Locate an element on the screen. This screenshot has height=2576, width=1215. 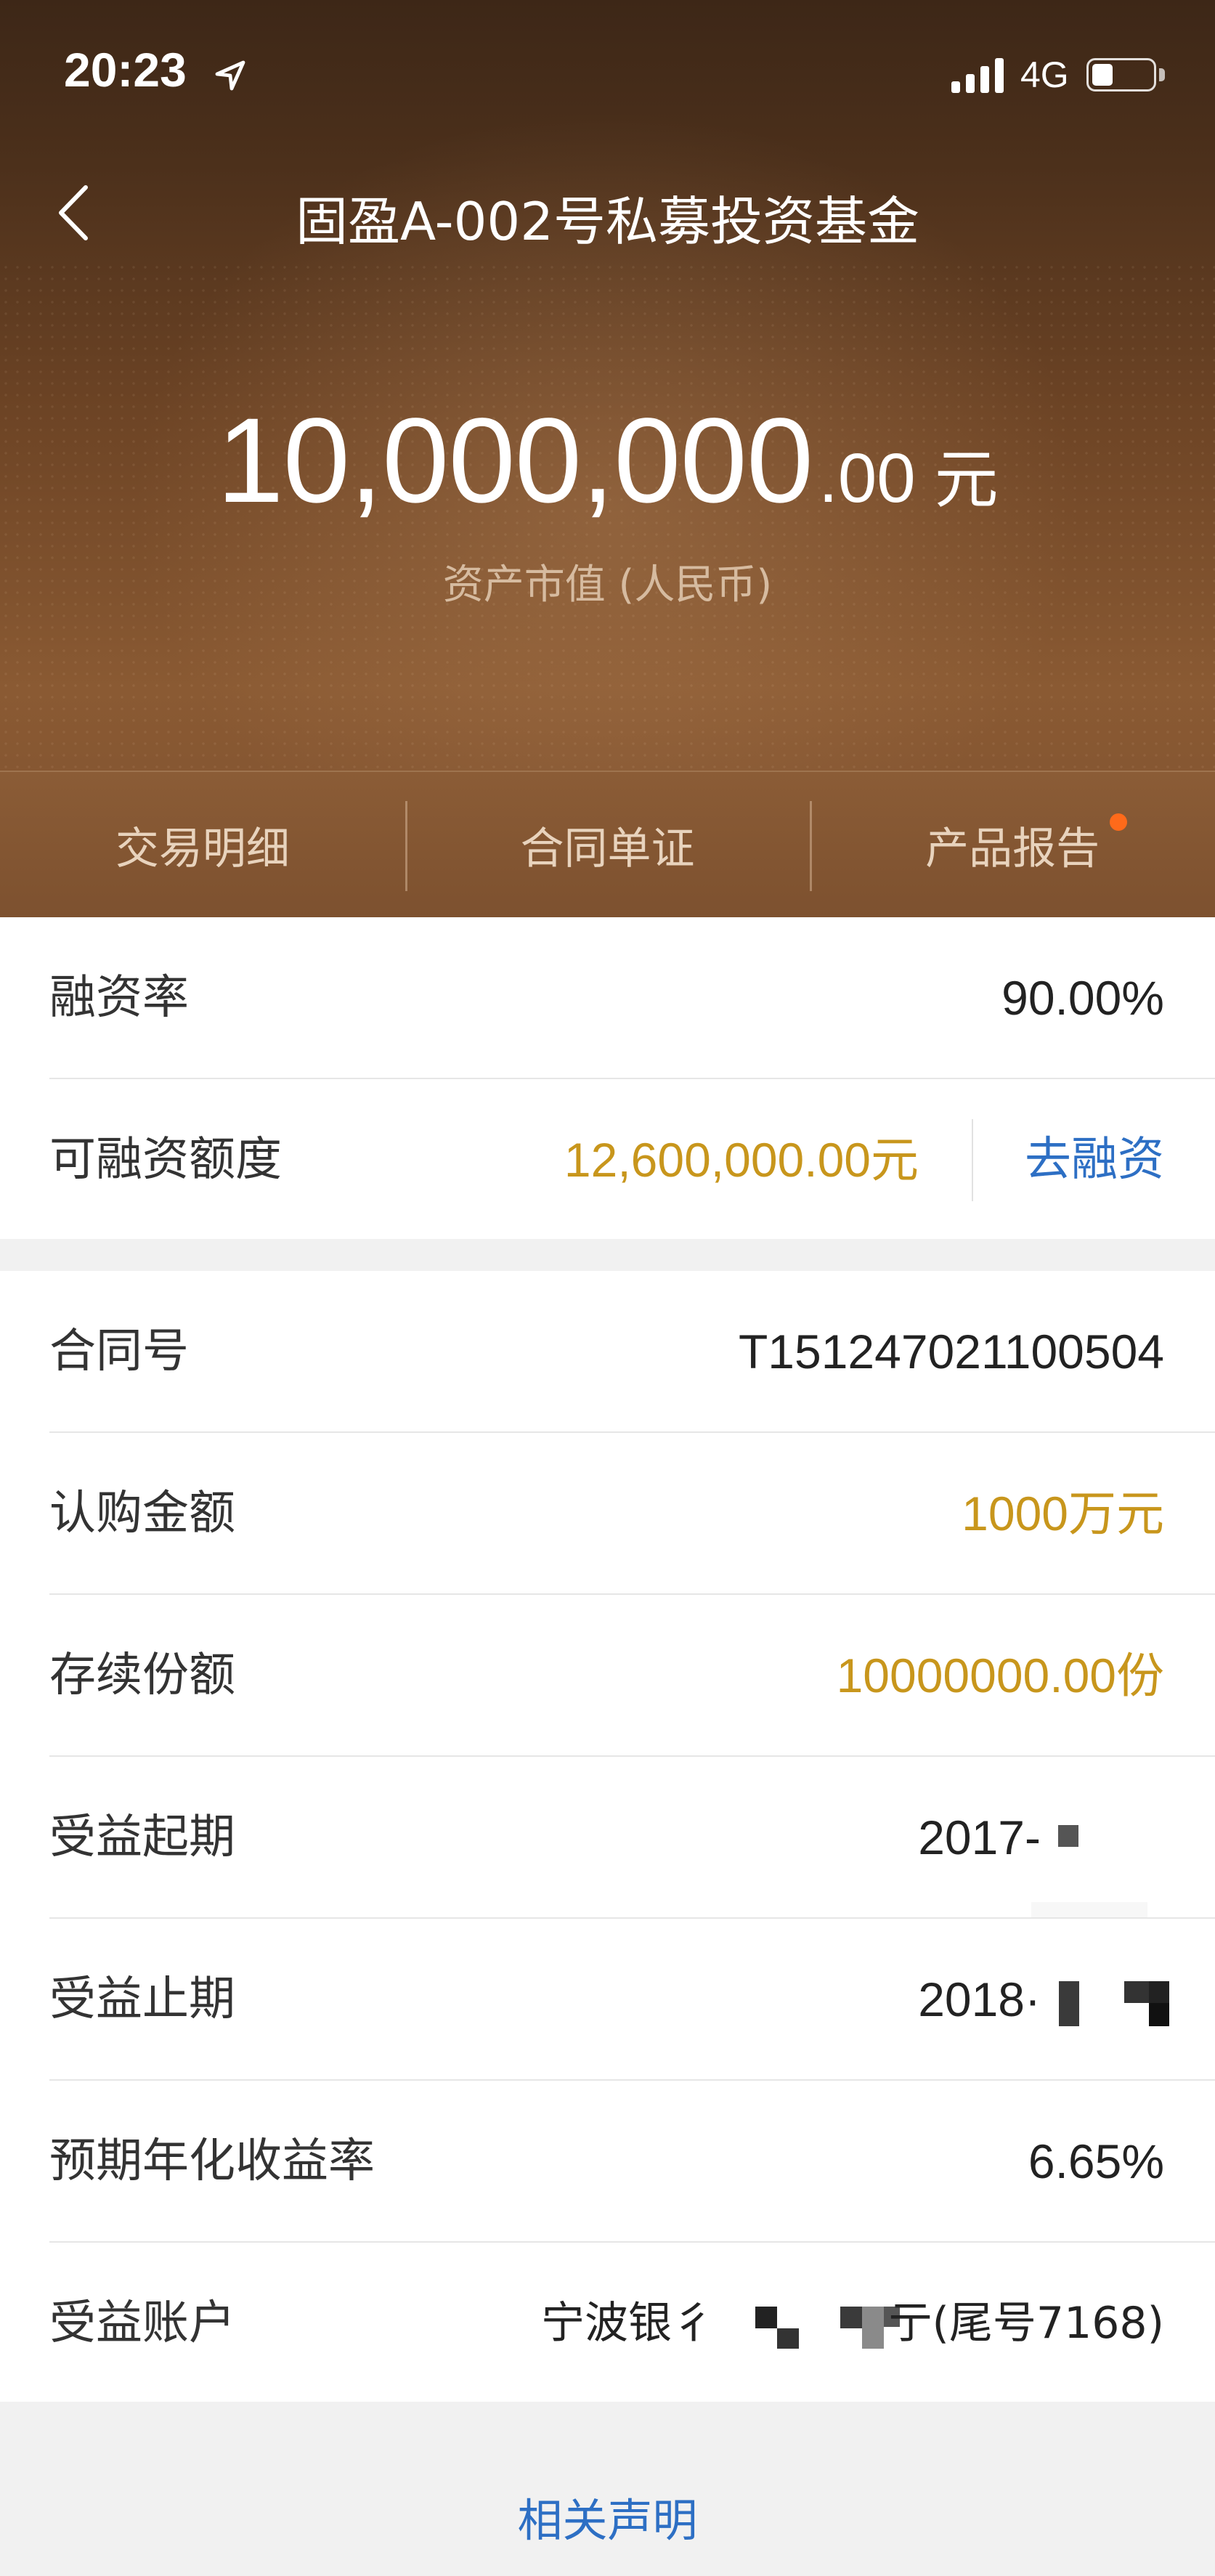
amount-label: 资产市值 (人民币) is located at coordinates (607, 585).